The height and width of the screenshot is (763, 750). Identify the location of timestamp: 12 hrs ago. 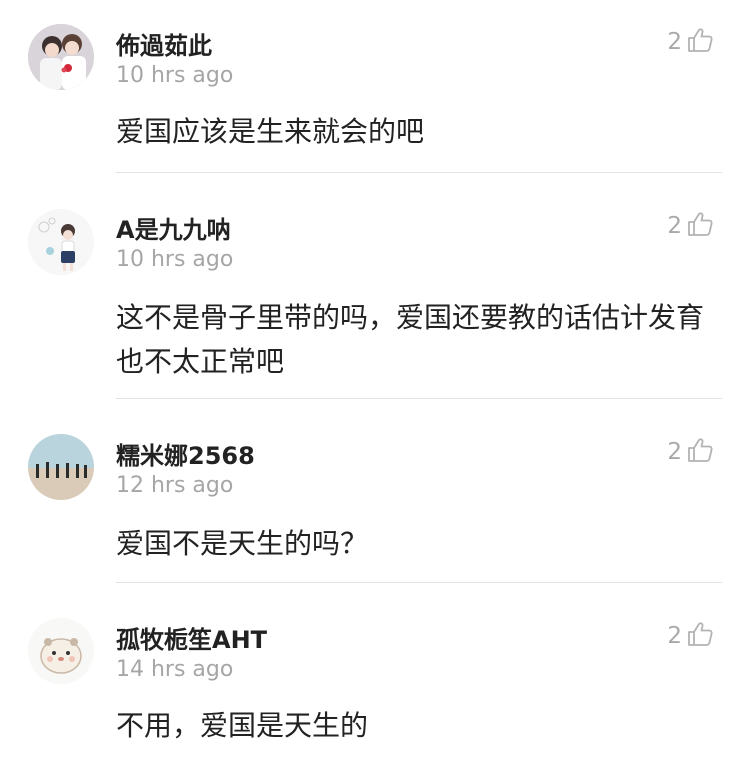
(175, 485).